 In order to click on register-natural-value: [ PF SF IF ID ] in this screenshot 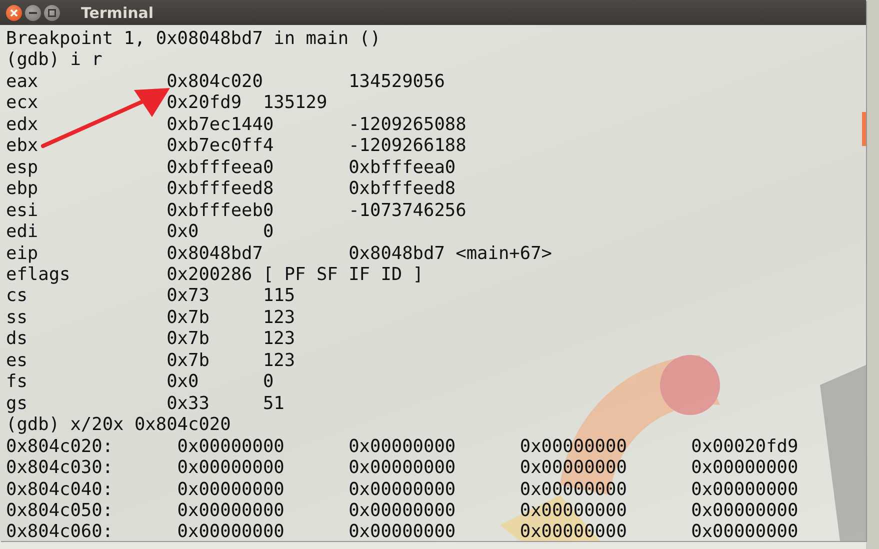, I will do `click(343, 274)`.